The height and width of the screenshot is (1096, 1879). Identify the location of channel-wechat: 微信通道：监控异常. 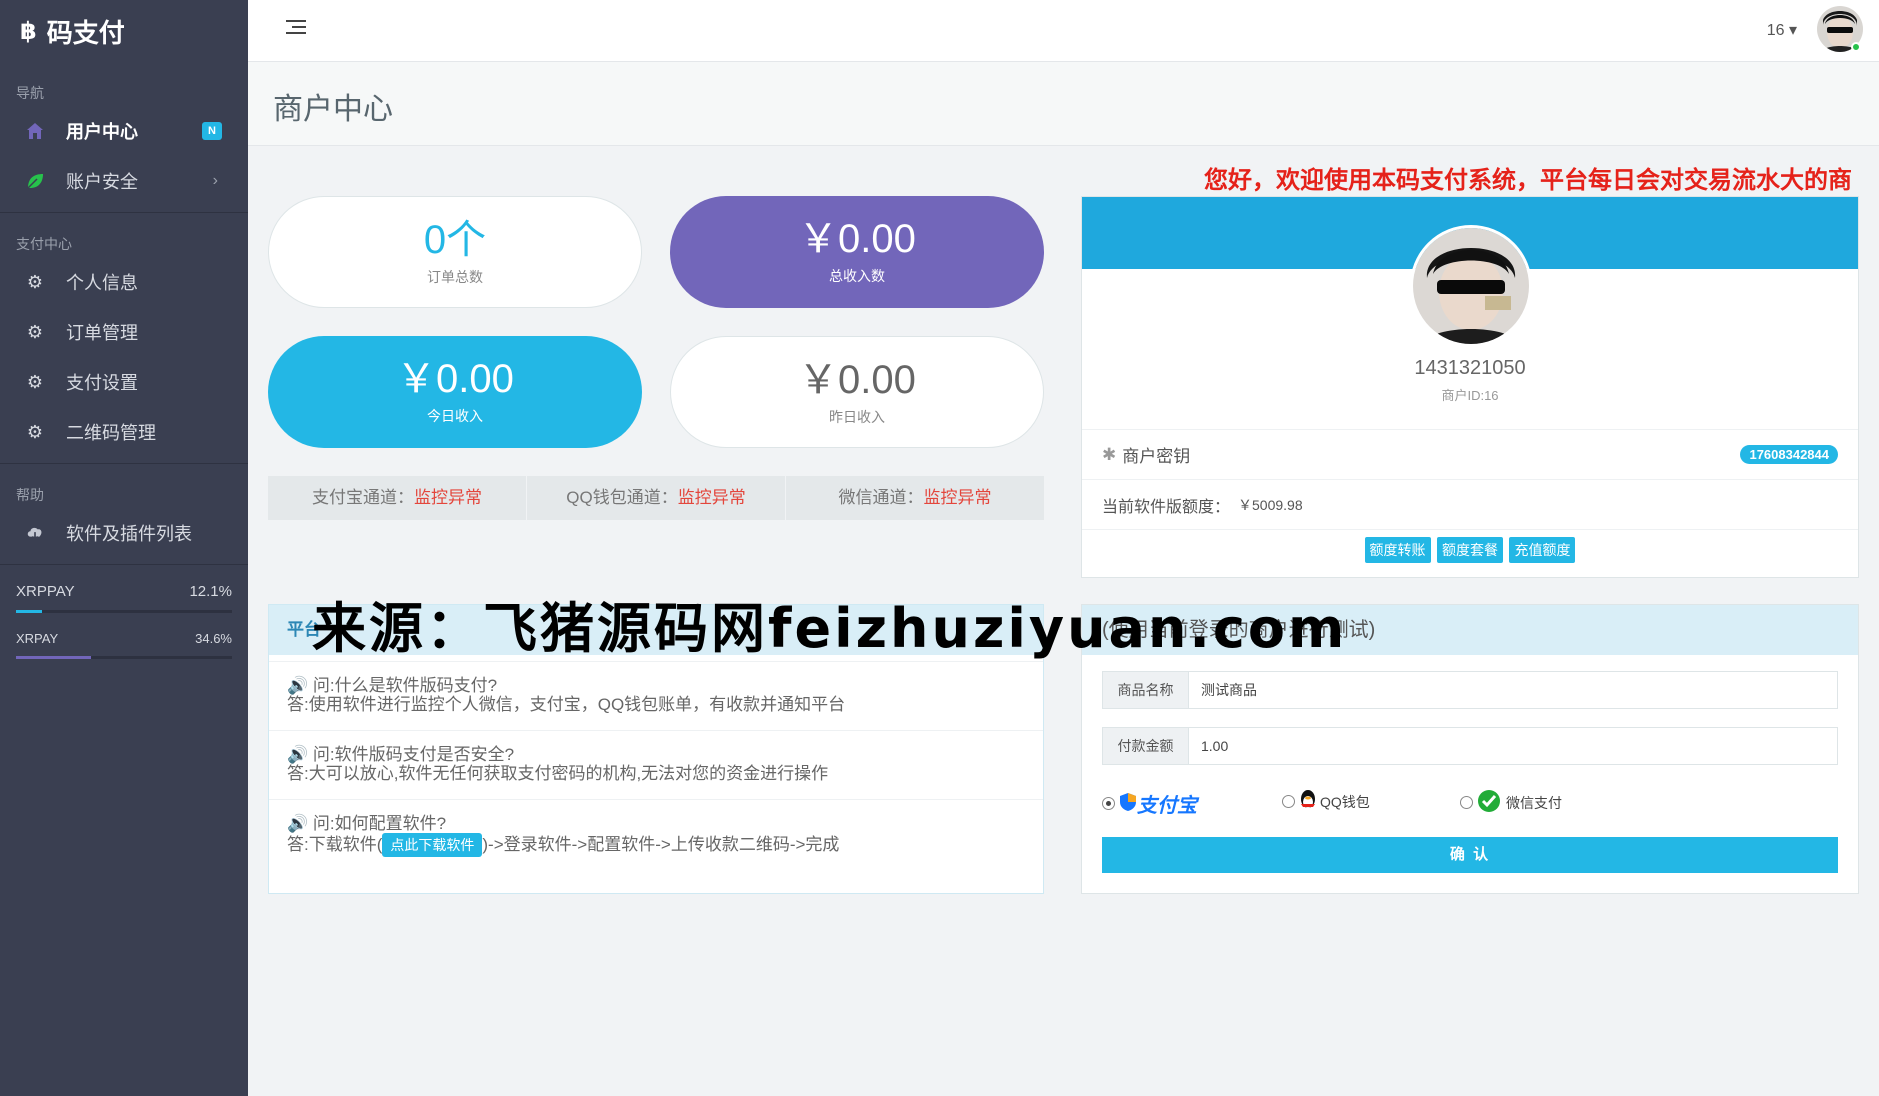
(915, 498).